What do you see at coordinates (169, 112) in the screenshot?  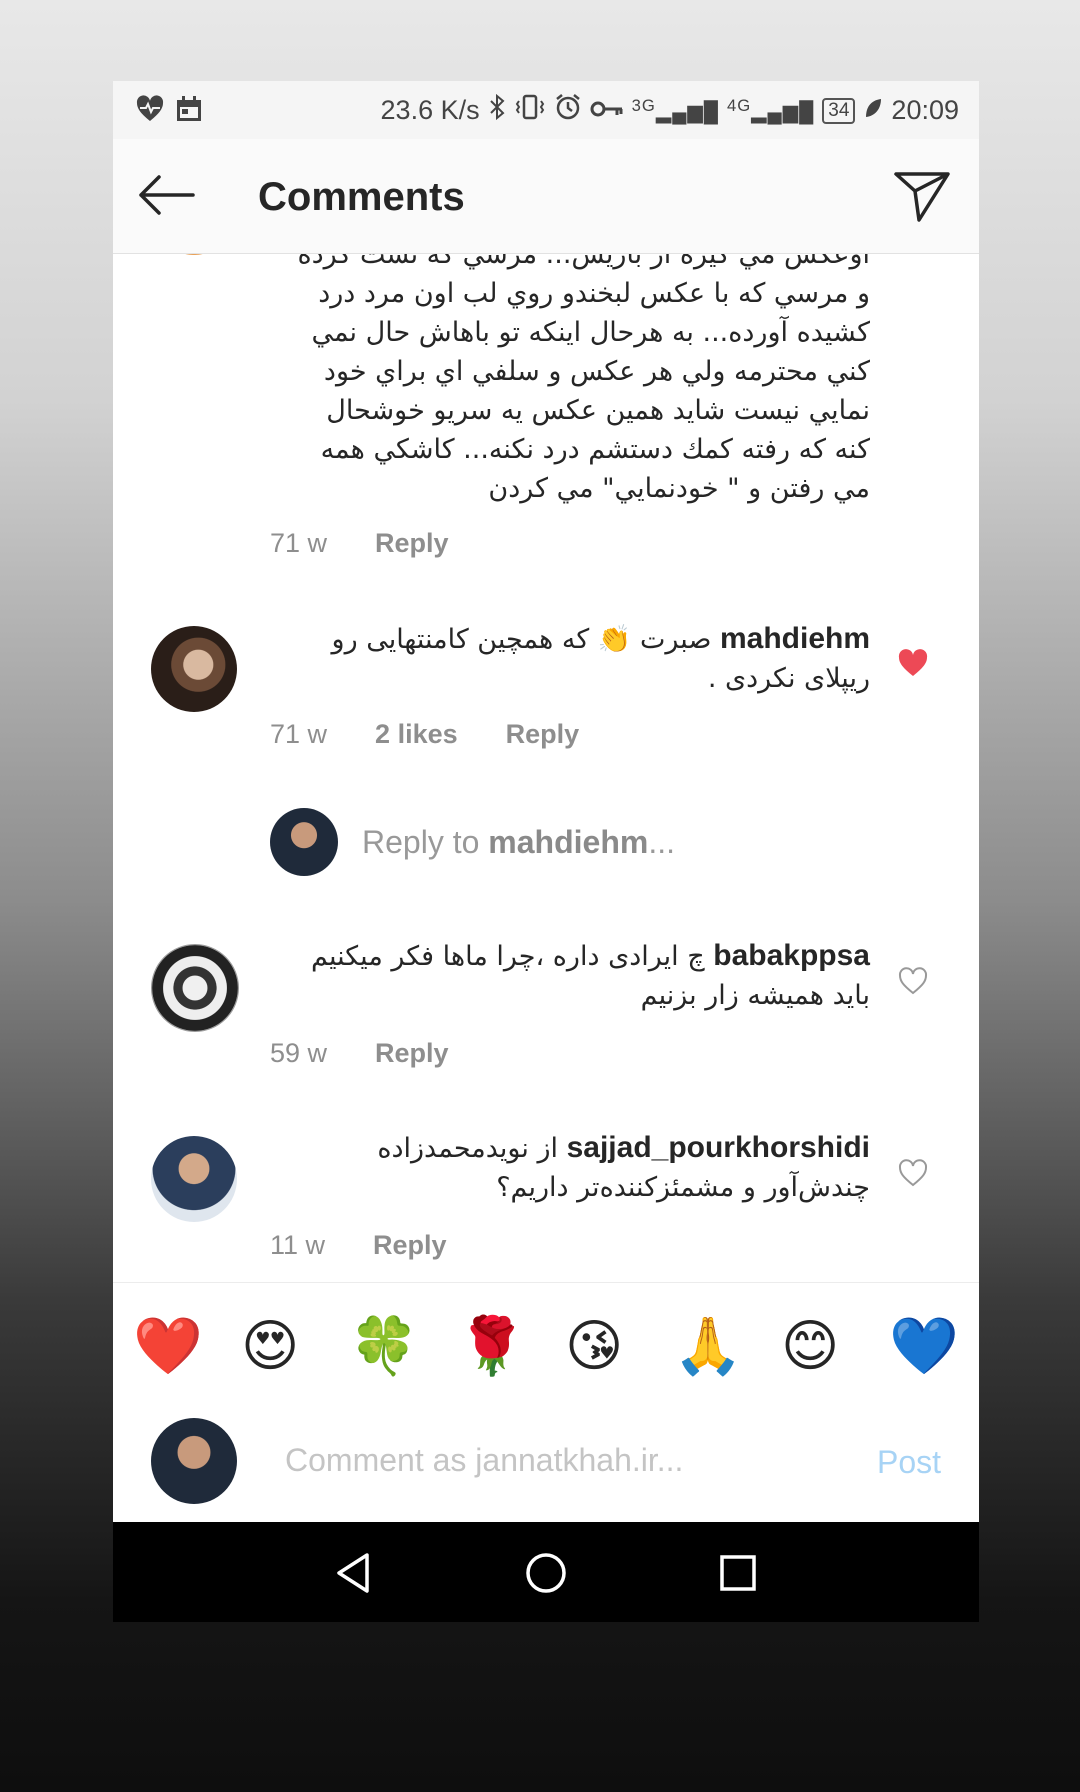 I see `status-left-icons` at bounding box center [169, 112].